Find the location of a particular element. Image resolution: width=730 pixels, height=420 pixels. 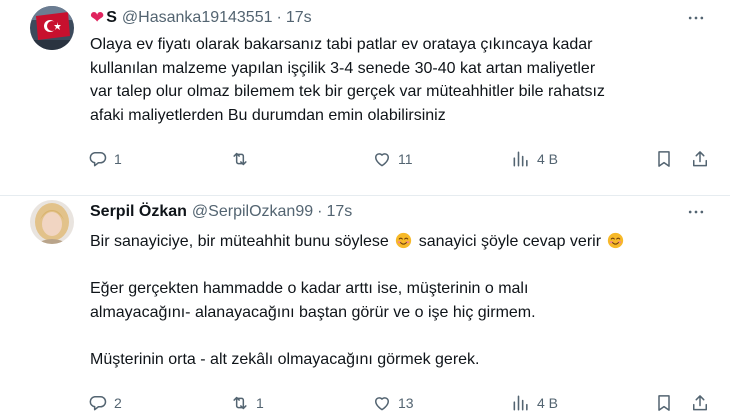

like-count: 11 is located at coordinates (405, 159).